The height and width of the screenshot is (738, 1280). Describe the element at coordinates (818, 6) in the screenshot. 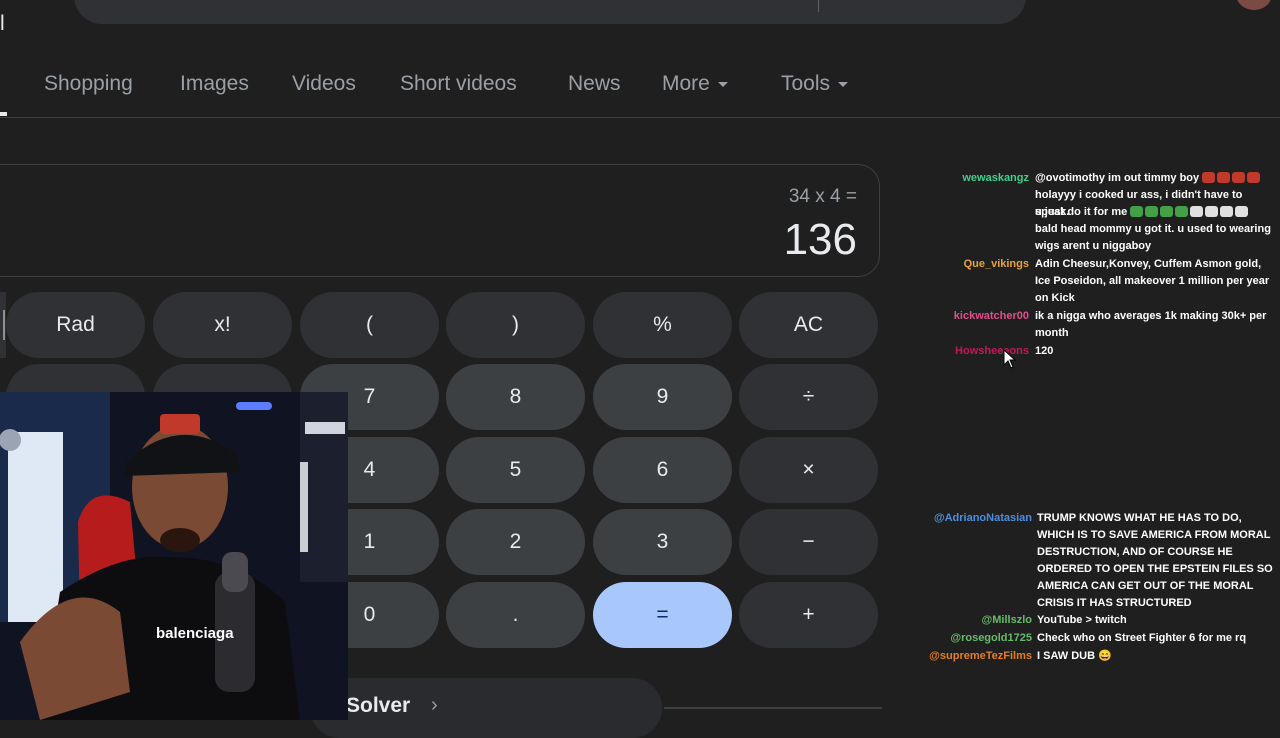

I see `search-bar-divider` at that location.